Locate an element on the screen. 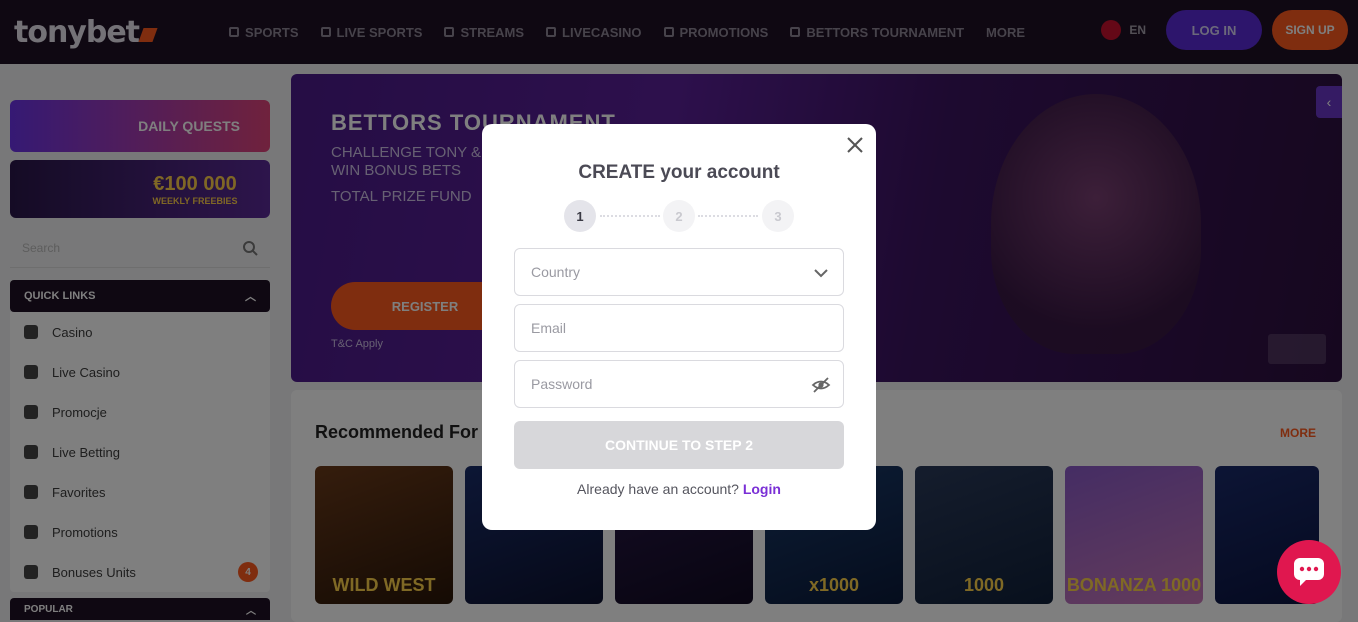 The width and height of the screenshot is (1358, 622). eye-off-icon is located at coordinates (821, 385).